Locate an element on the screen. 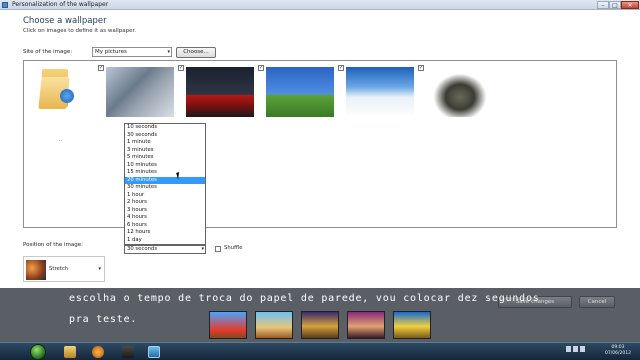  shuffle-checkbox is located at coordinates (218, 249).